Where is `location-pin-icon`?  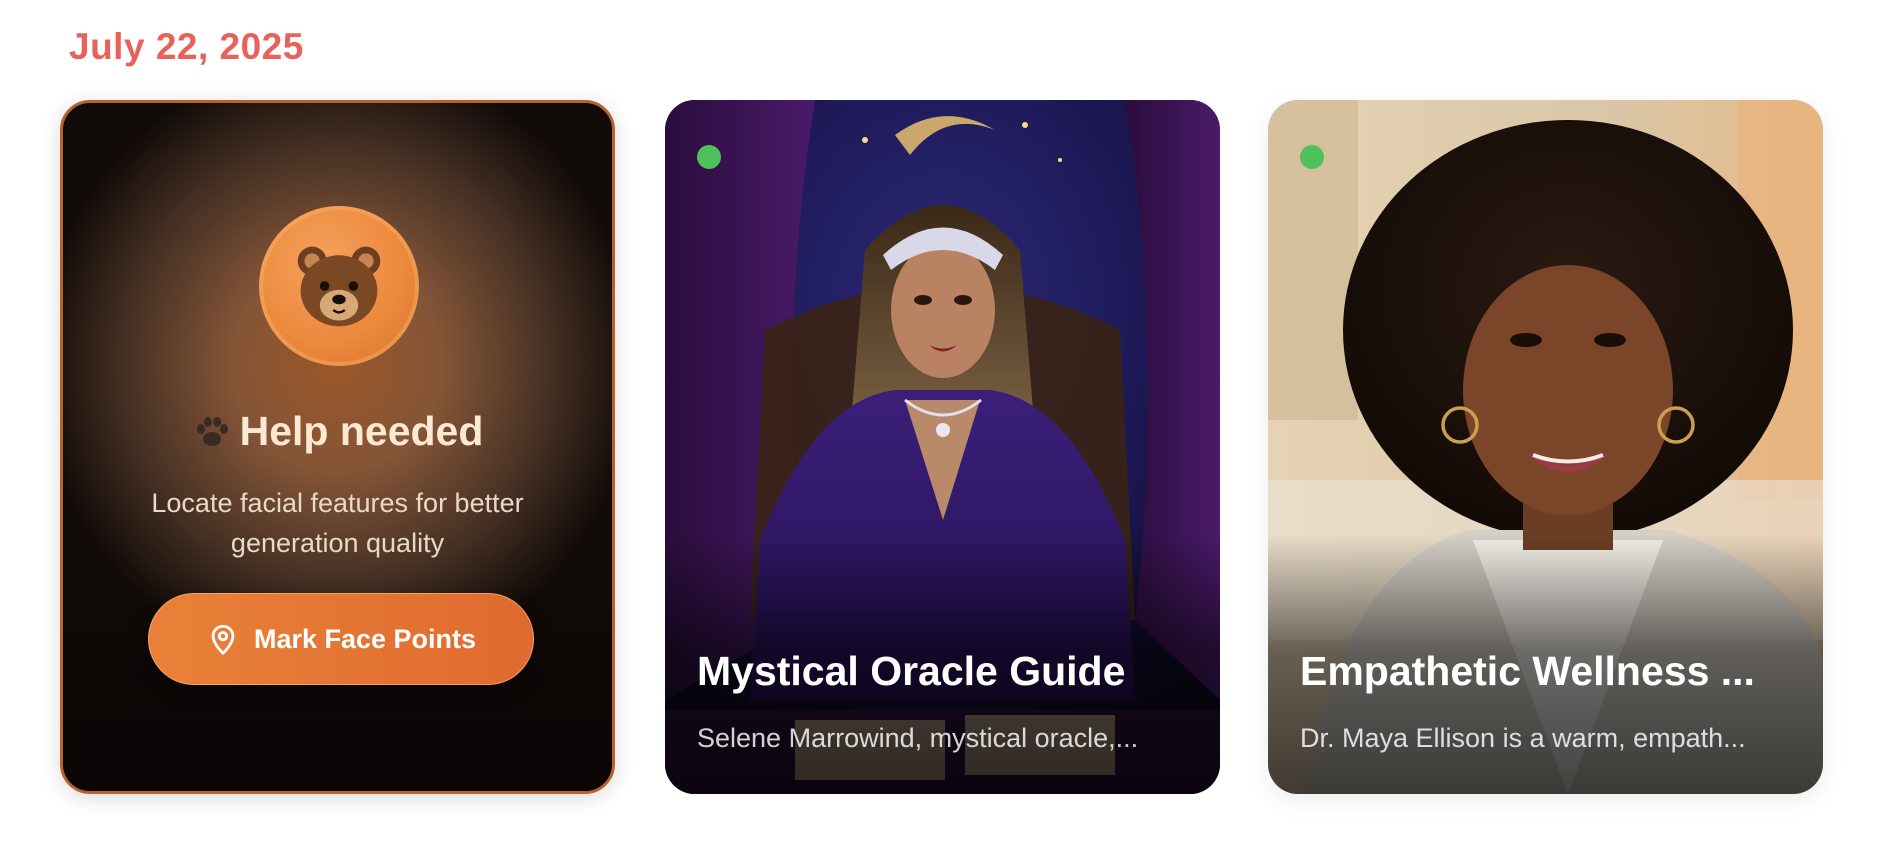 location-pin-icon is located at coordinates (223, 639).